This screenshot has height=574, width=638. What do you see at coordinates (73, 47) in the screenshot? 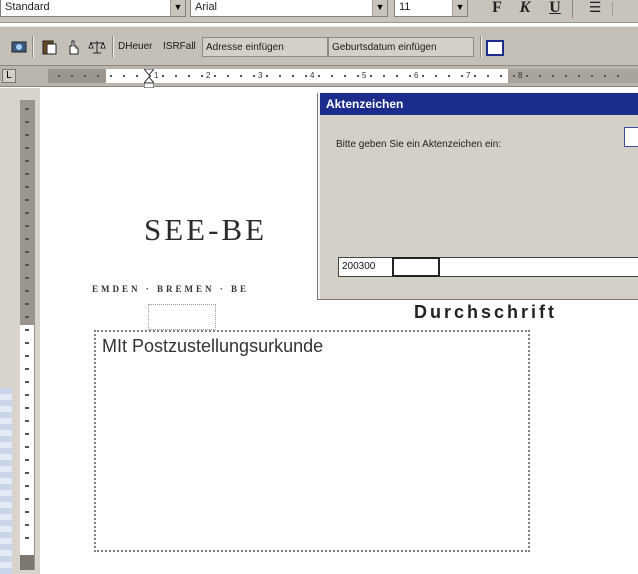
I see `hand-icon` at bounding box center [73, 47].